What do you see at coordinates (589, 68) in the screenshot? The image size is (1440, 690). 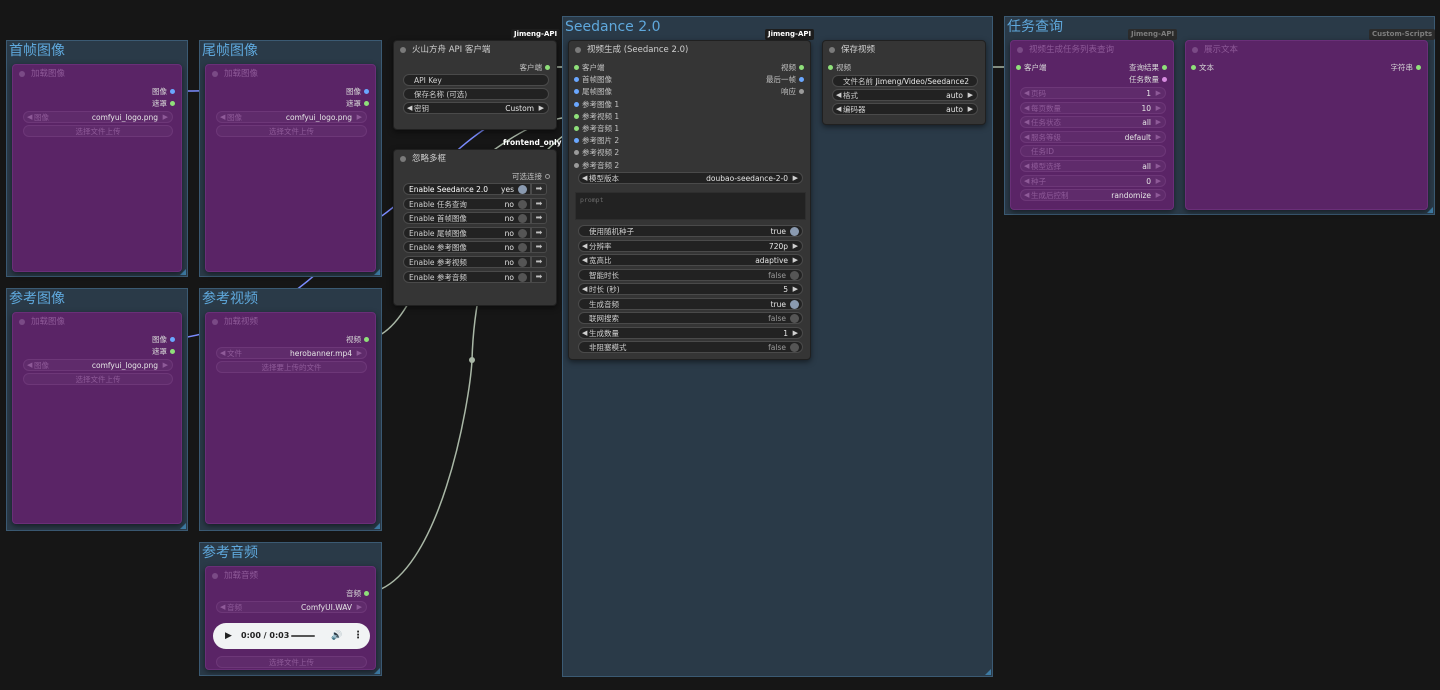 I see `input-slot: 客户端` at bounding box center [589, 68].